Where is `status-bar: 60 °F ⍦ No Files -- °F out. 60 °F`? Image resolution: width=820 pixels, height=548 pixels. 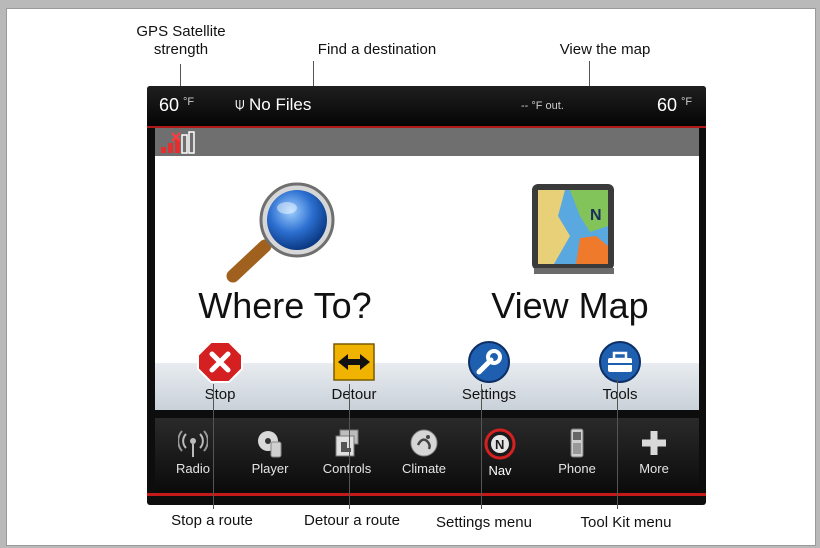 status-bar: 60 °F ⍦ No Files -- °F out. 60 °F is located at coordinates (426, 107).